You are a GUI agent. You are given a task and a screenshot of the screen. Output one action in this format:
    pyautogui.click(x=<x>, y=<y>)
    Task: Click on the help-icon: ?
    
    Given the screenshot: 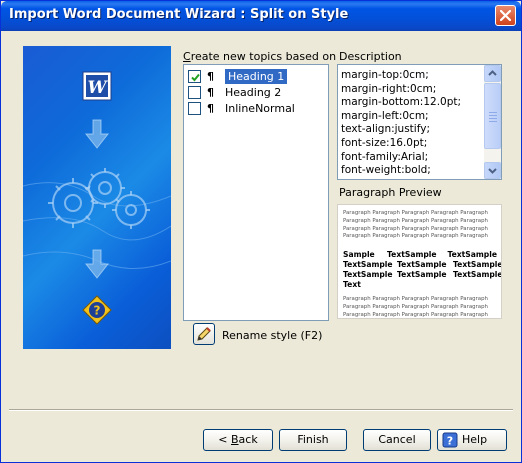 What is the action you would take?
    pyautogui.click(x=450, y=440)
    